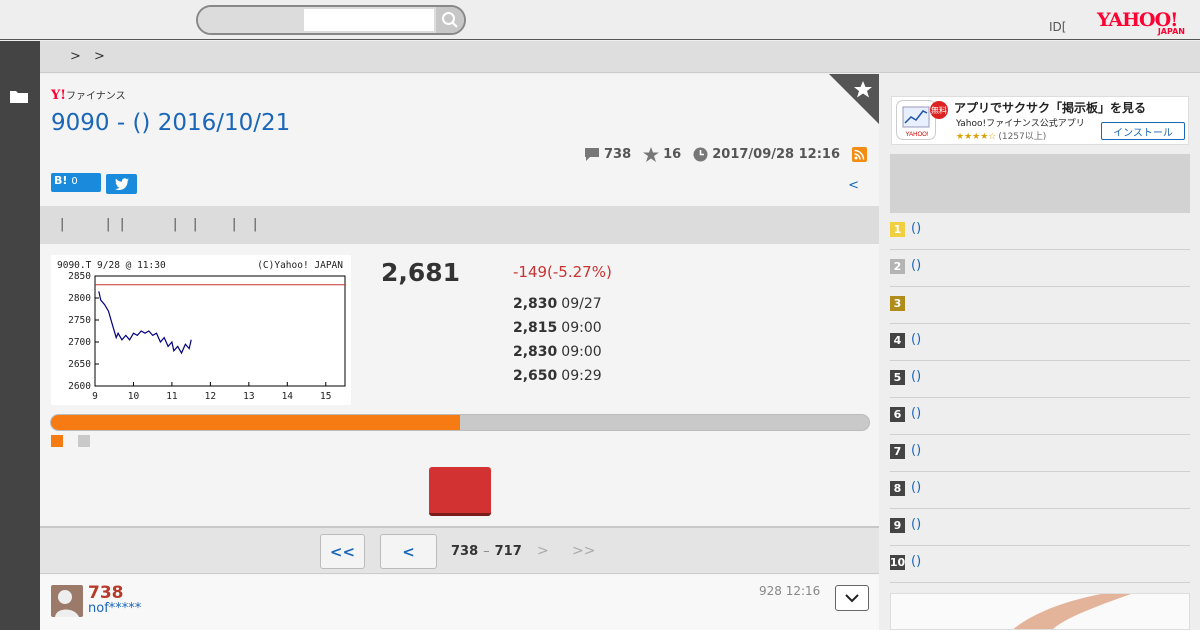 This screenshot has height=630, width=1200. Describe the element at coordinates (1040, 305) in the screenshot. I see `ranking-item: 3` at that location.